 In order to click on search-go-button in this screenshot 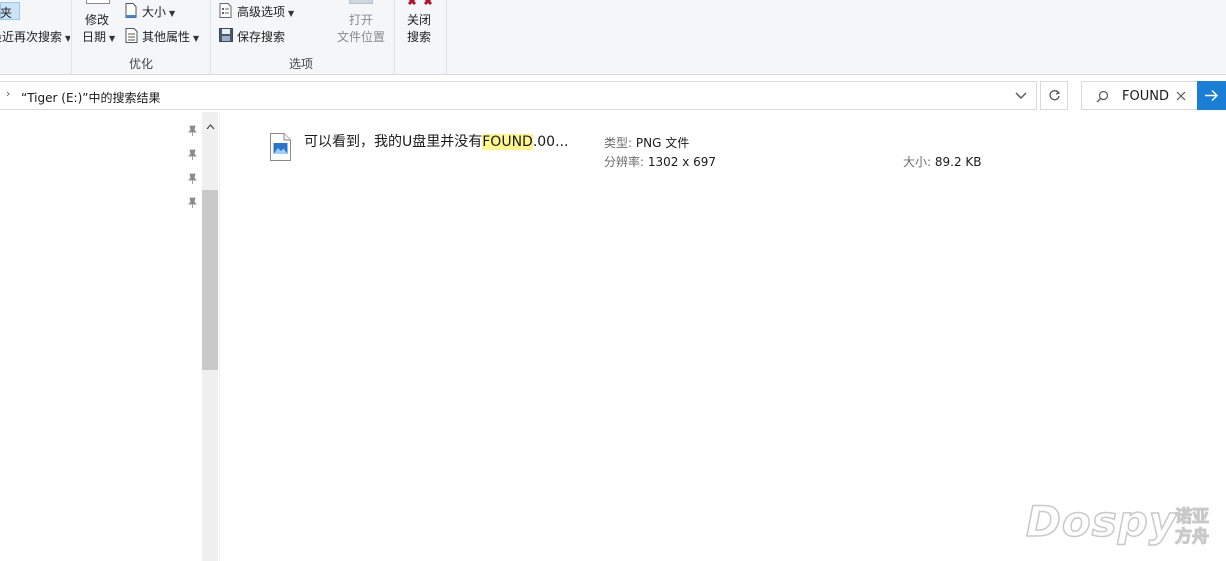, I will do `click(1211, 95)`.